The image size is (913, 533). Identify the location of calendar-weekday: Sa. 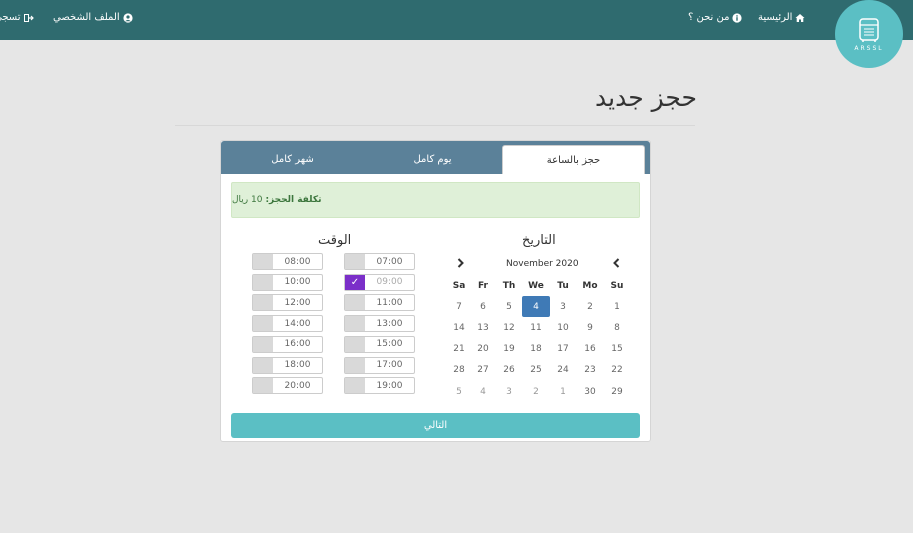
(459, 286).